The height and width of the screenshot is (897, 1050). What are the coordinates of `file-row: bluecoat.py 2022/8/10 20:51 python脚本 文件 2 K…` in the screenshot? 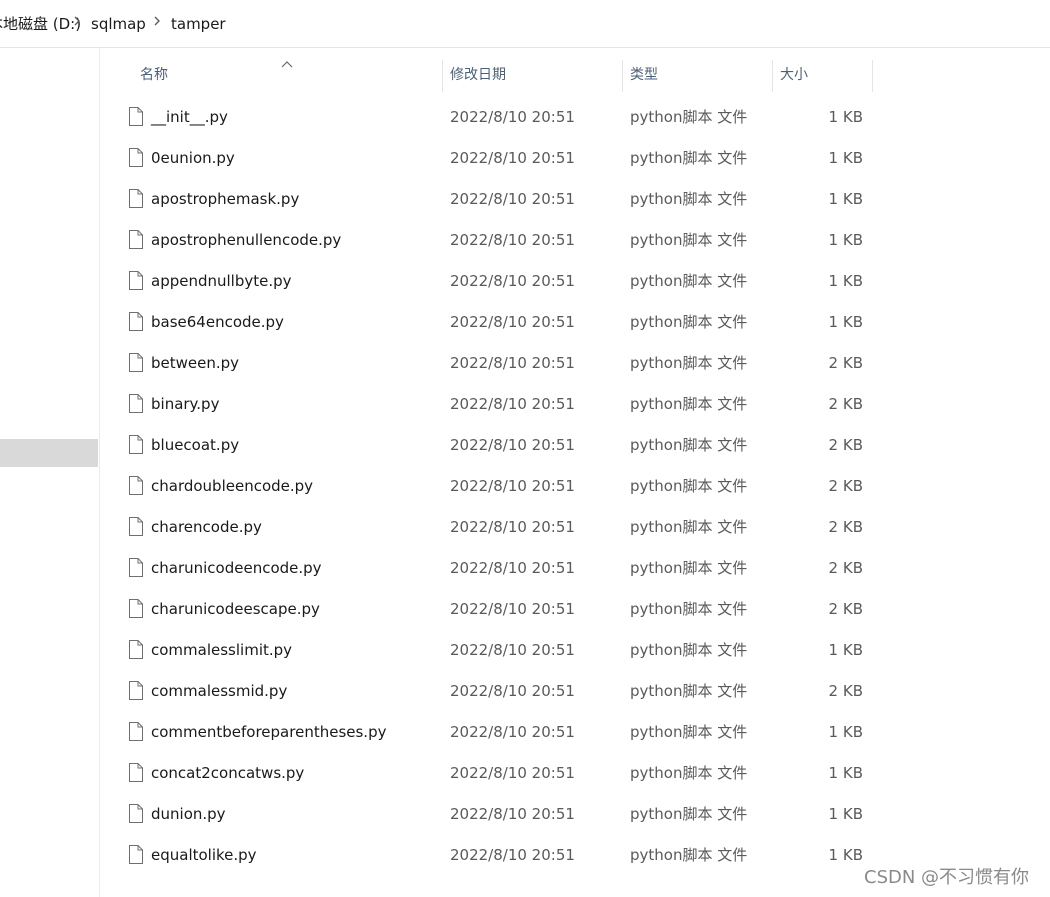 It's located at (575, 445).